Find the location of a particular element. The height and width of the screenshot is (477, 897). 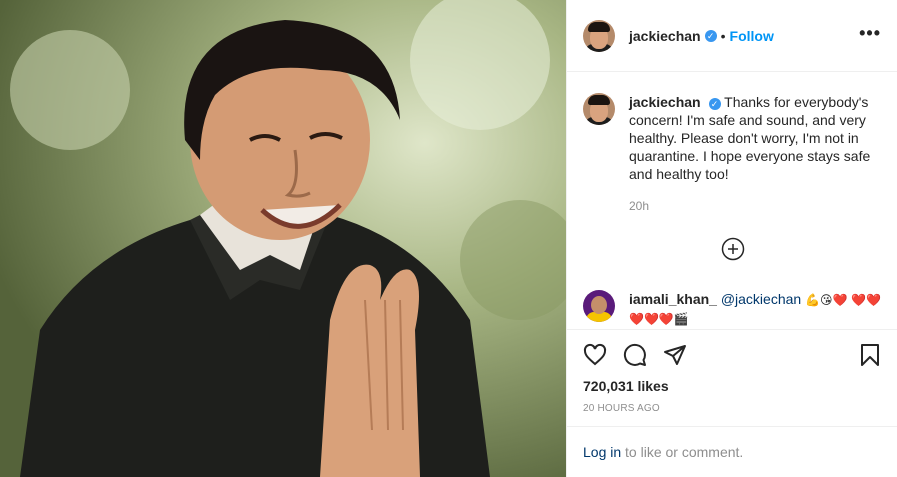

comment-mention: @jackiechan is located at coordinates (761, 299).